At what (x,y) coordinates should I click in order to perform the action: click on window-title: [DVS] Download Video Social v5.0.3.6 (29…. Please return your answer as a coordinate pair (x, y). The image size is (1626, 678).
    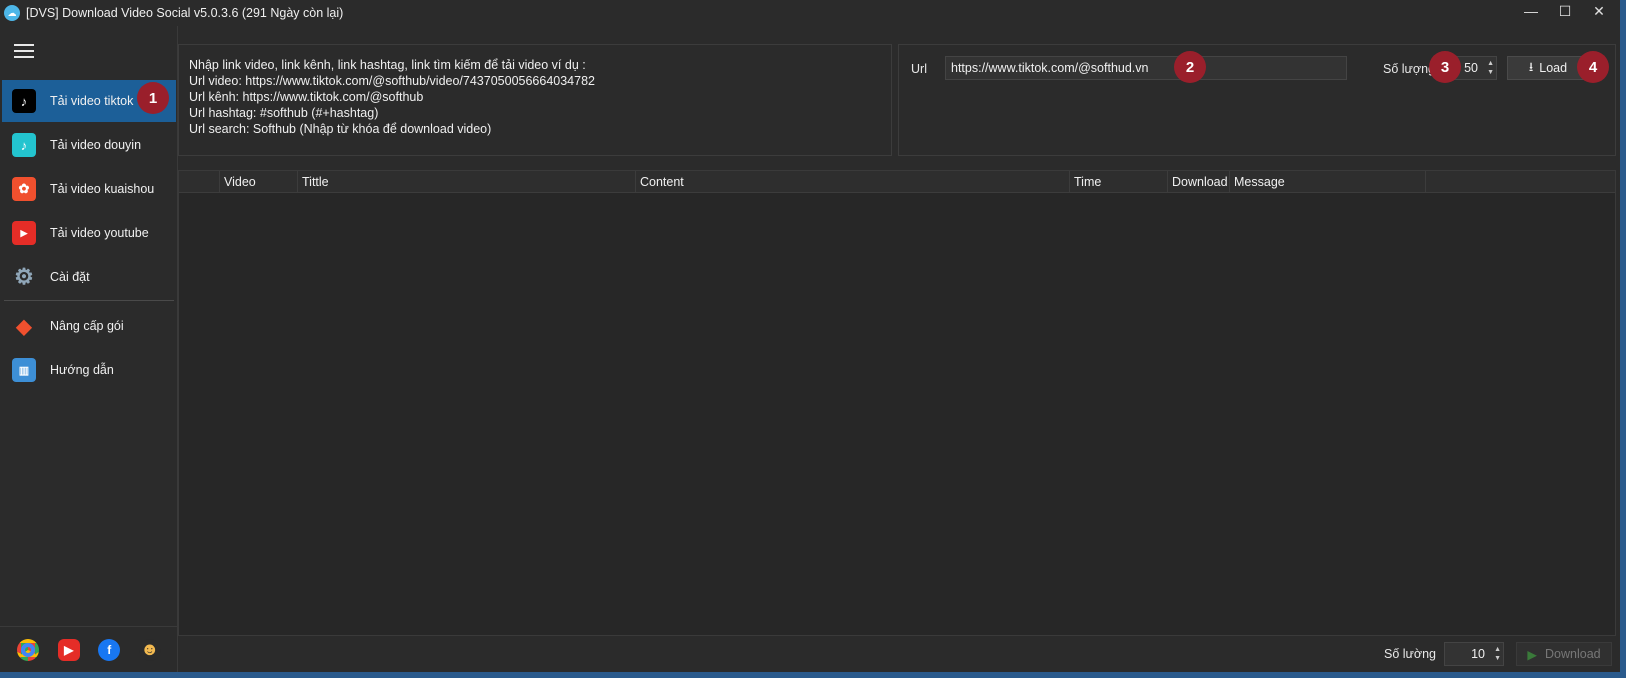
    Looking at the image, I should click on (185, 13).